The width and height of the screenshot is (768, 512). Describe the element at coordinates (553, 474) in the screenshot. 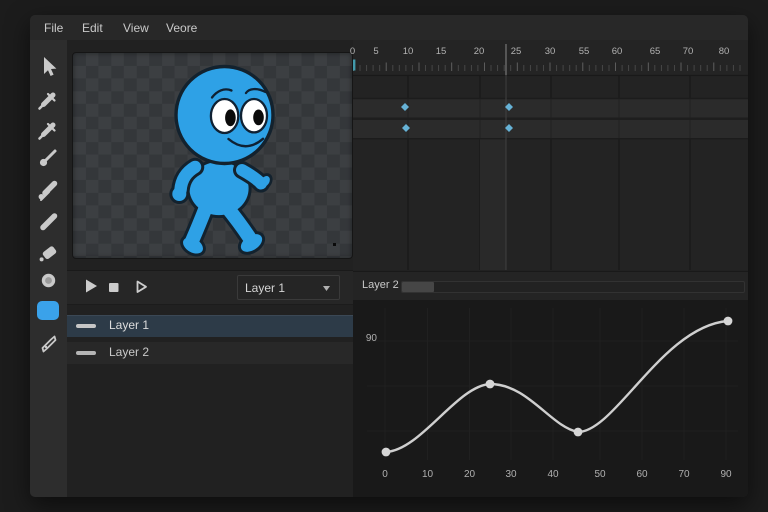

I see `svg-text: 40` at that location.